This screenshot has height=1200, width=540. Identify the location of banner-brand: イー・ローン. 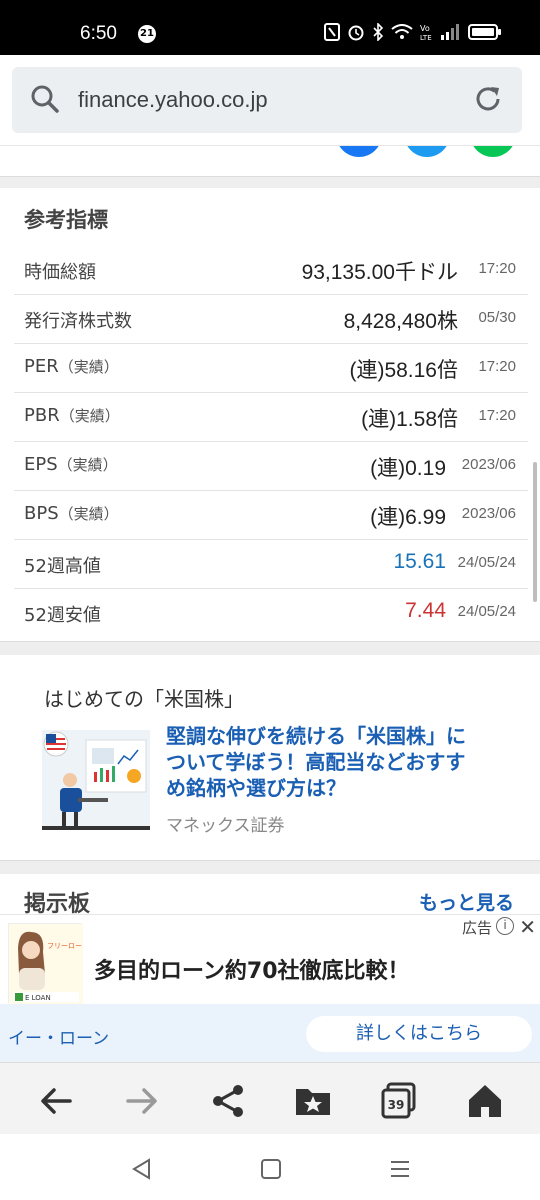
(59, 1039).